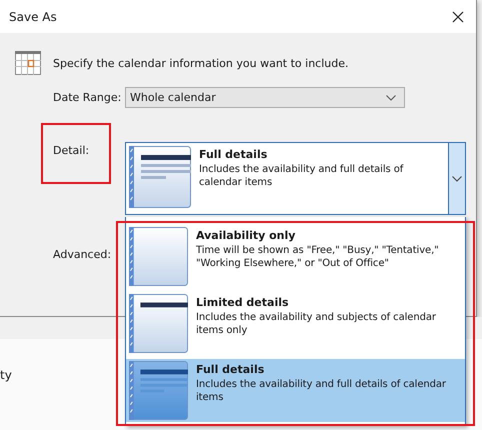 The image size is (482, 430). I want to click on dropdown-arrow-button, so click(456, 178).